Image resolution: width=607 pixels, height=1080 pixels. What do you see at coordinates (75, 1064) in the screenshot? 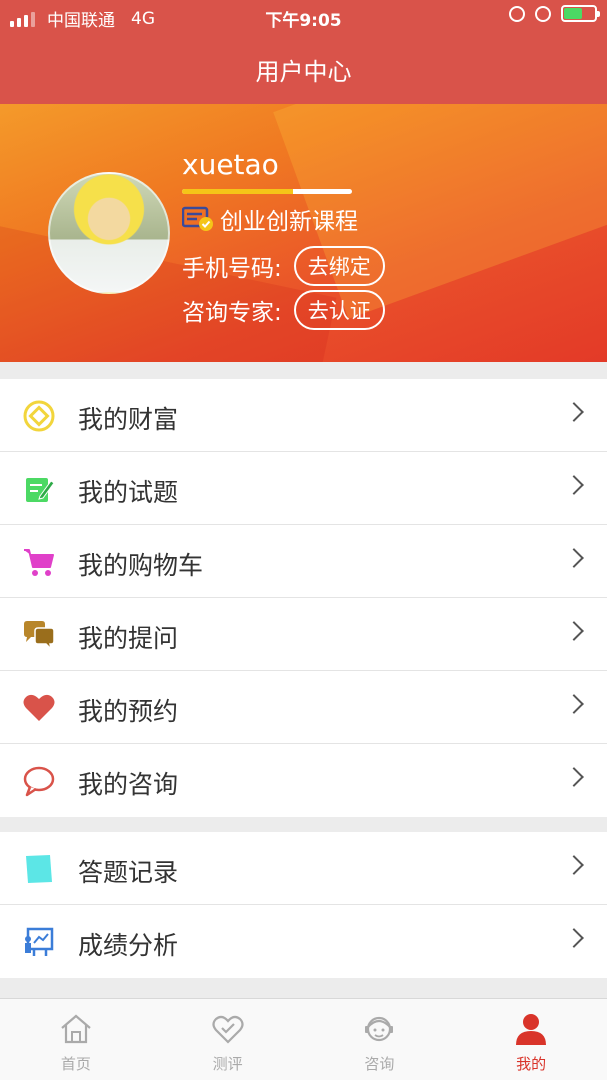
I see `tab-label: 首页` at bounding box center [75, 1064].